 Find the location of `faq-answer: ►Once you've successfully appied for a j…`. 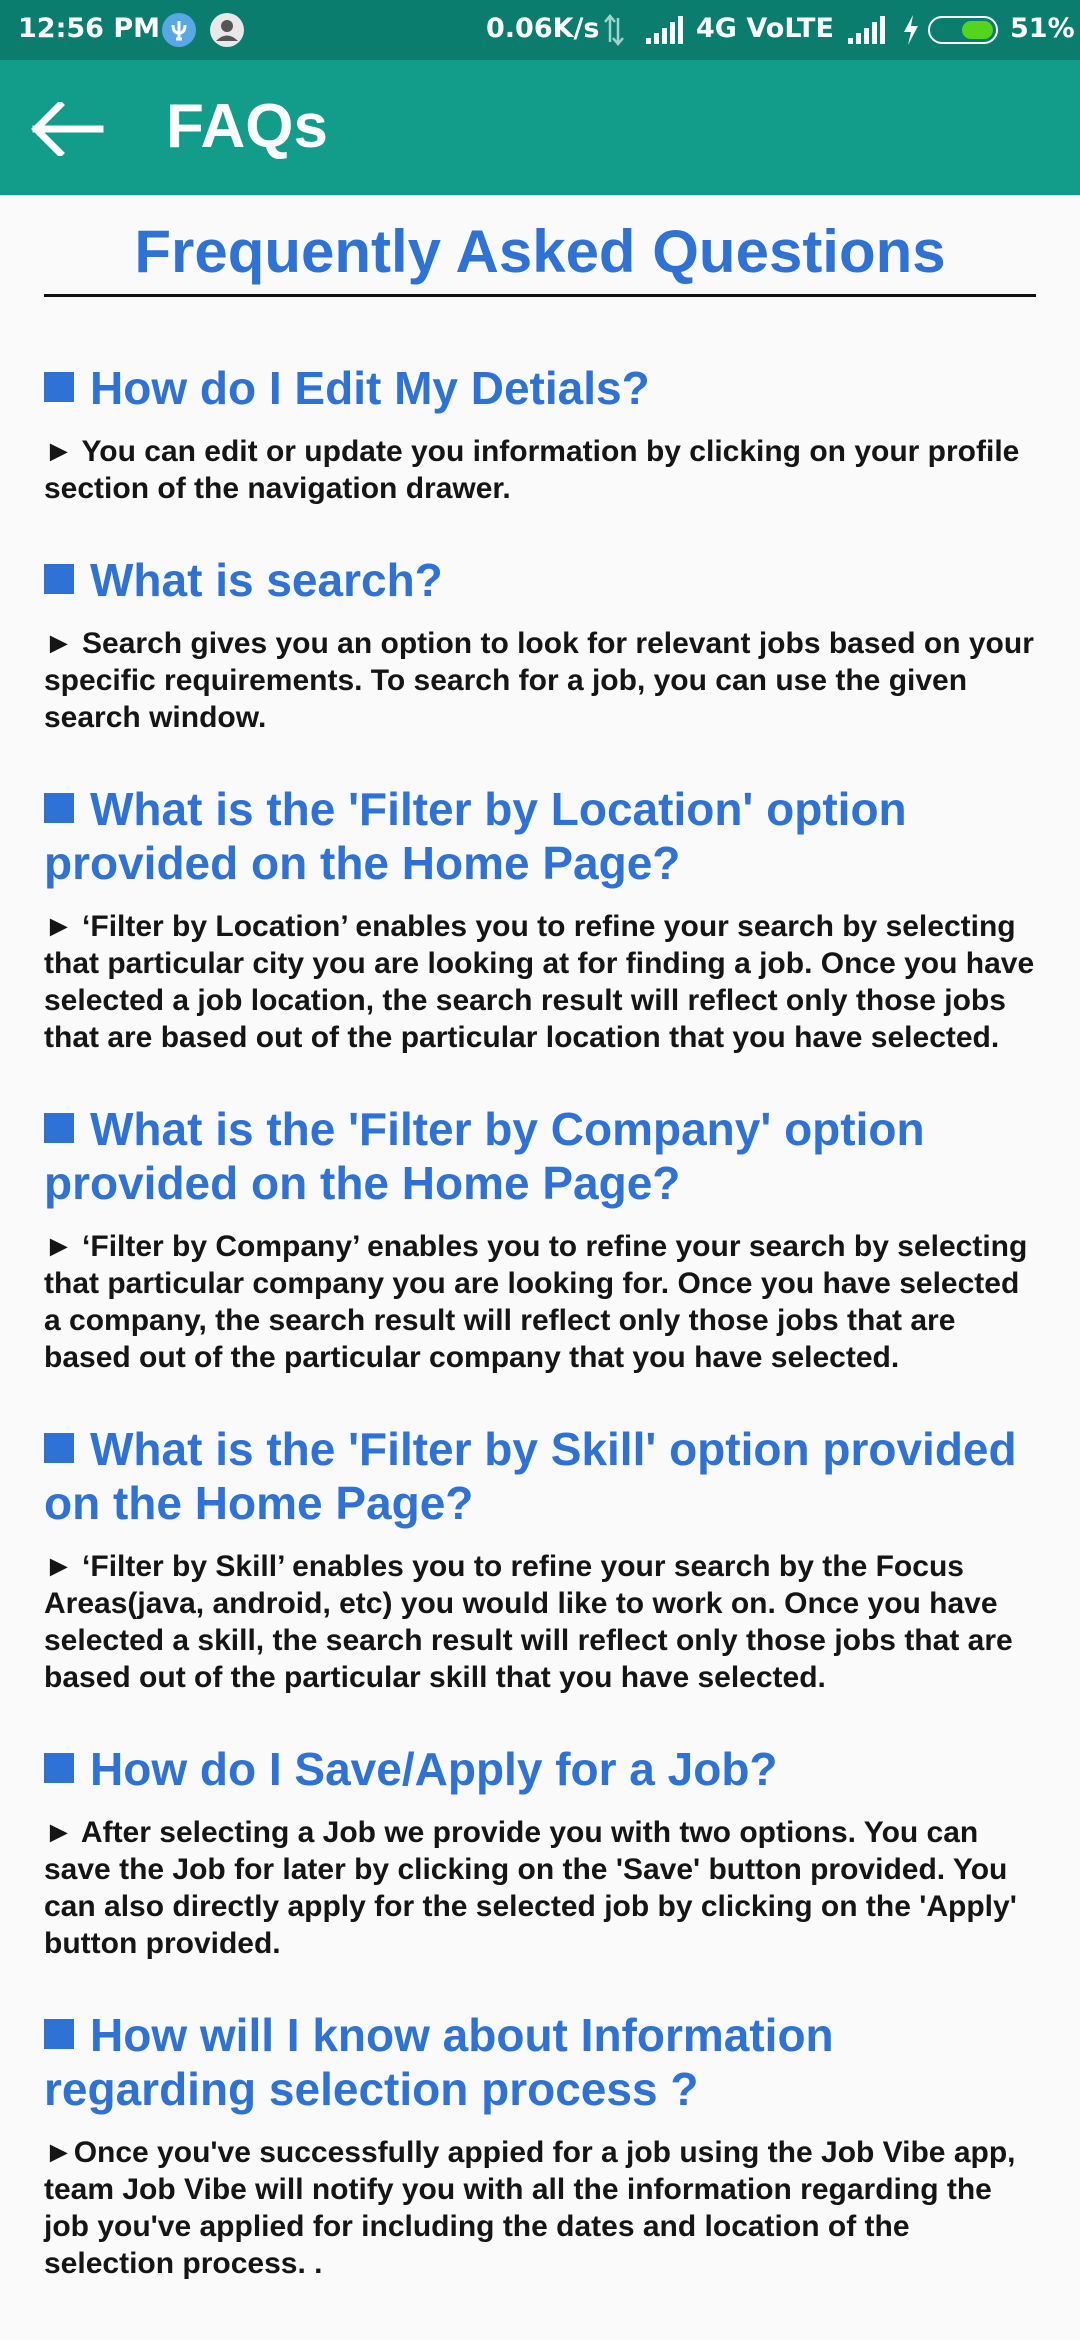

faq-answer: ►Once you've successfully appied for a j… is located at coordinates (530, 2208).